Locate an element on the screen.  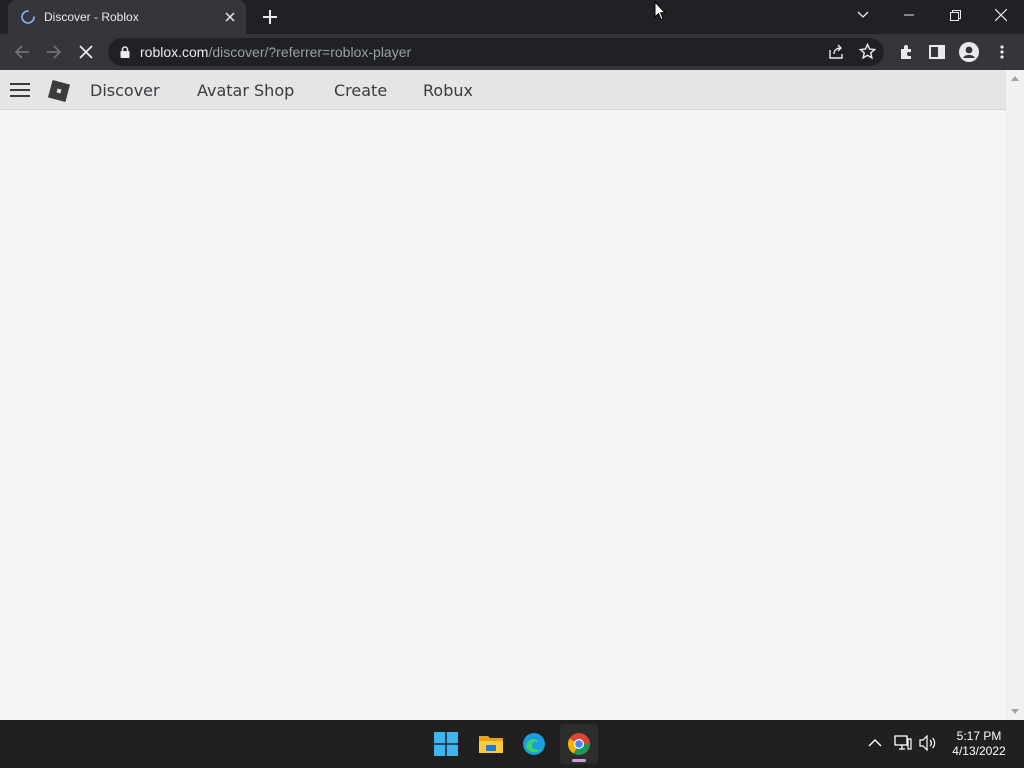
roblox-logo-icon is located at coordinates (59, 91).